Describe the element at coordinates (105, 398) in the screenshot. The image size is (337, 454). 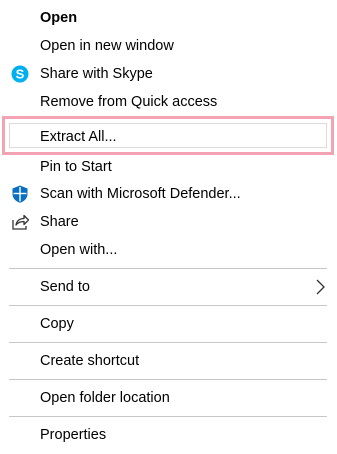
I see `menu-item-label: Open folder location` at that location.